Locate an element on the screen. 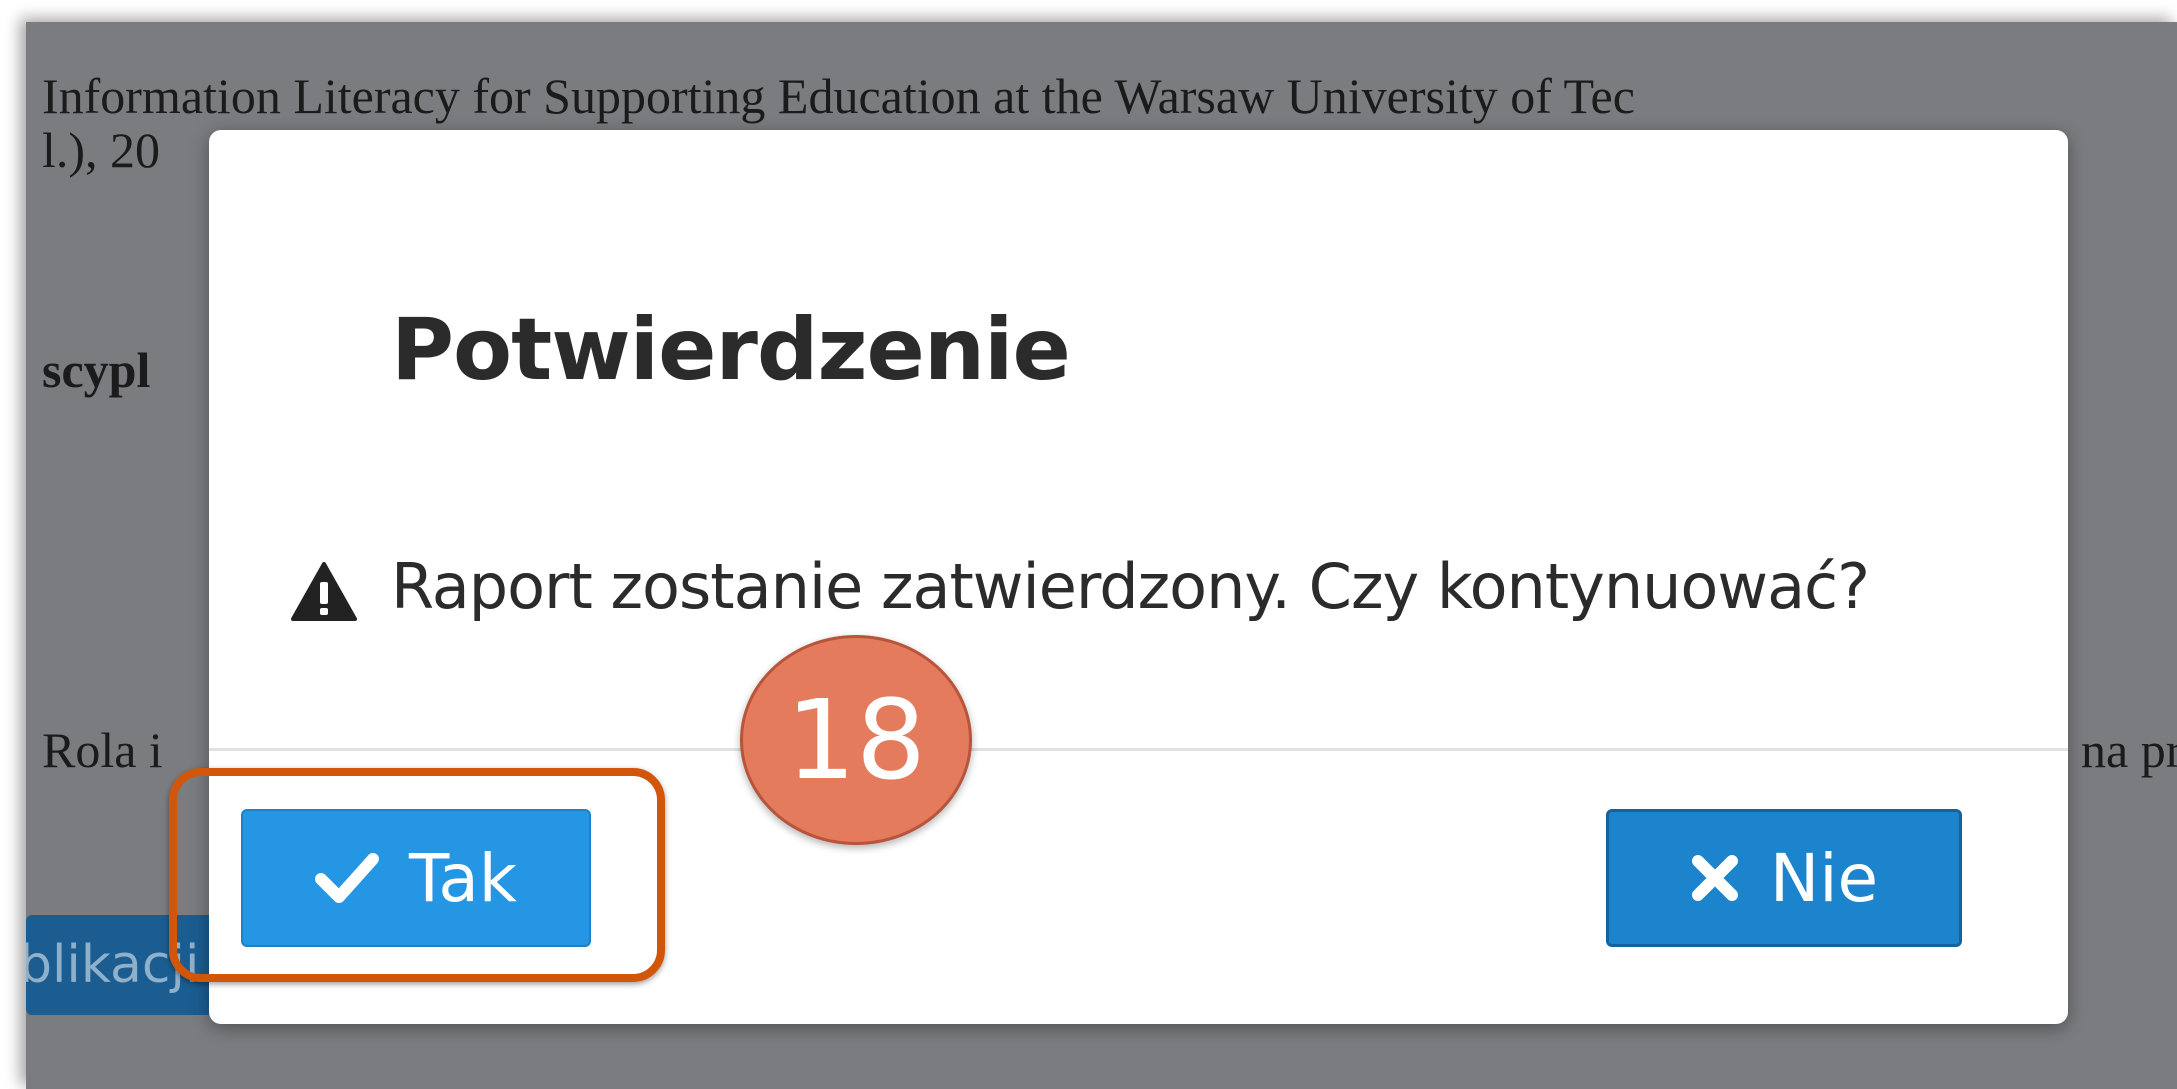  tutorial-highlight-box is located at coordinates (417, 875).